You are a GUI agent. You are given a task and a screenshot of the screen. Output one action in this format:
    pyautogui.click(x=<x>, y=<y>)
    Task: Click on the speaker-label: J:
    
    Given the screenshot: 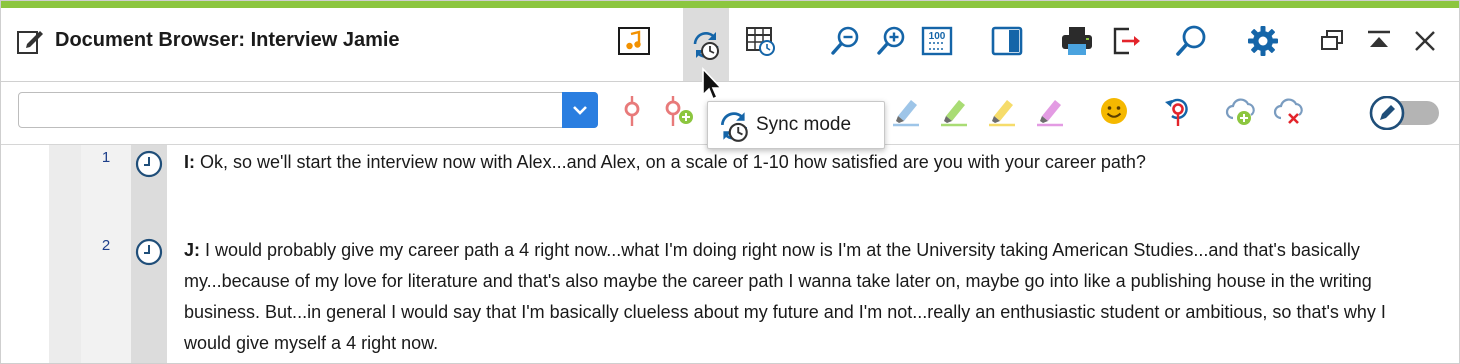 What is the action you would take?
    pyautogui.click(x=192, y=250)
    